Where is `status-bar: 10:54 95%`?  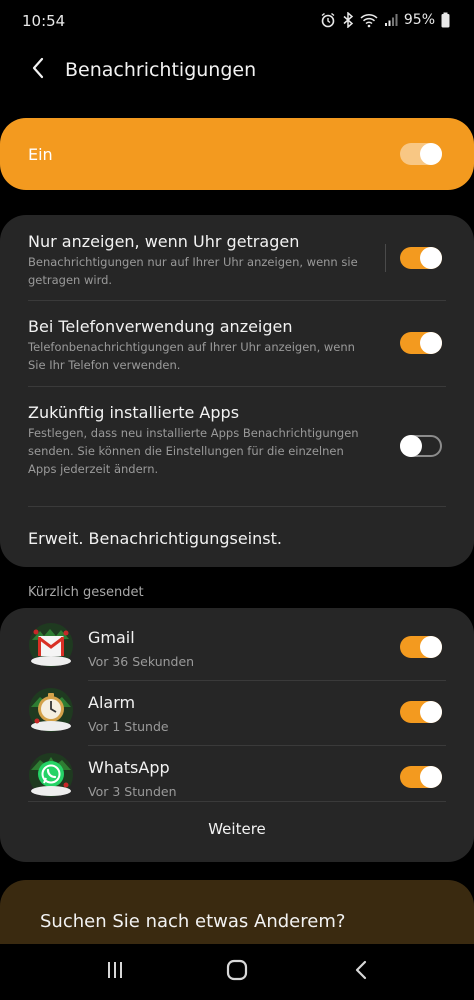 status-bar: 10:54 95% is located at coordinates (237, 20).